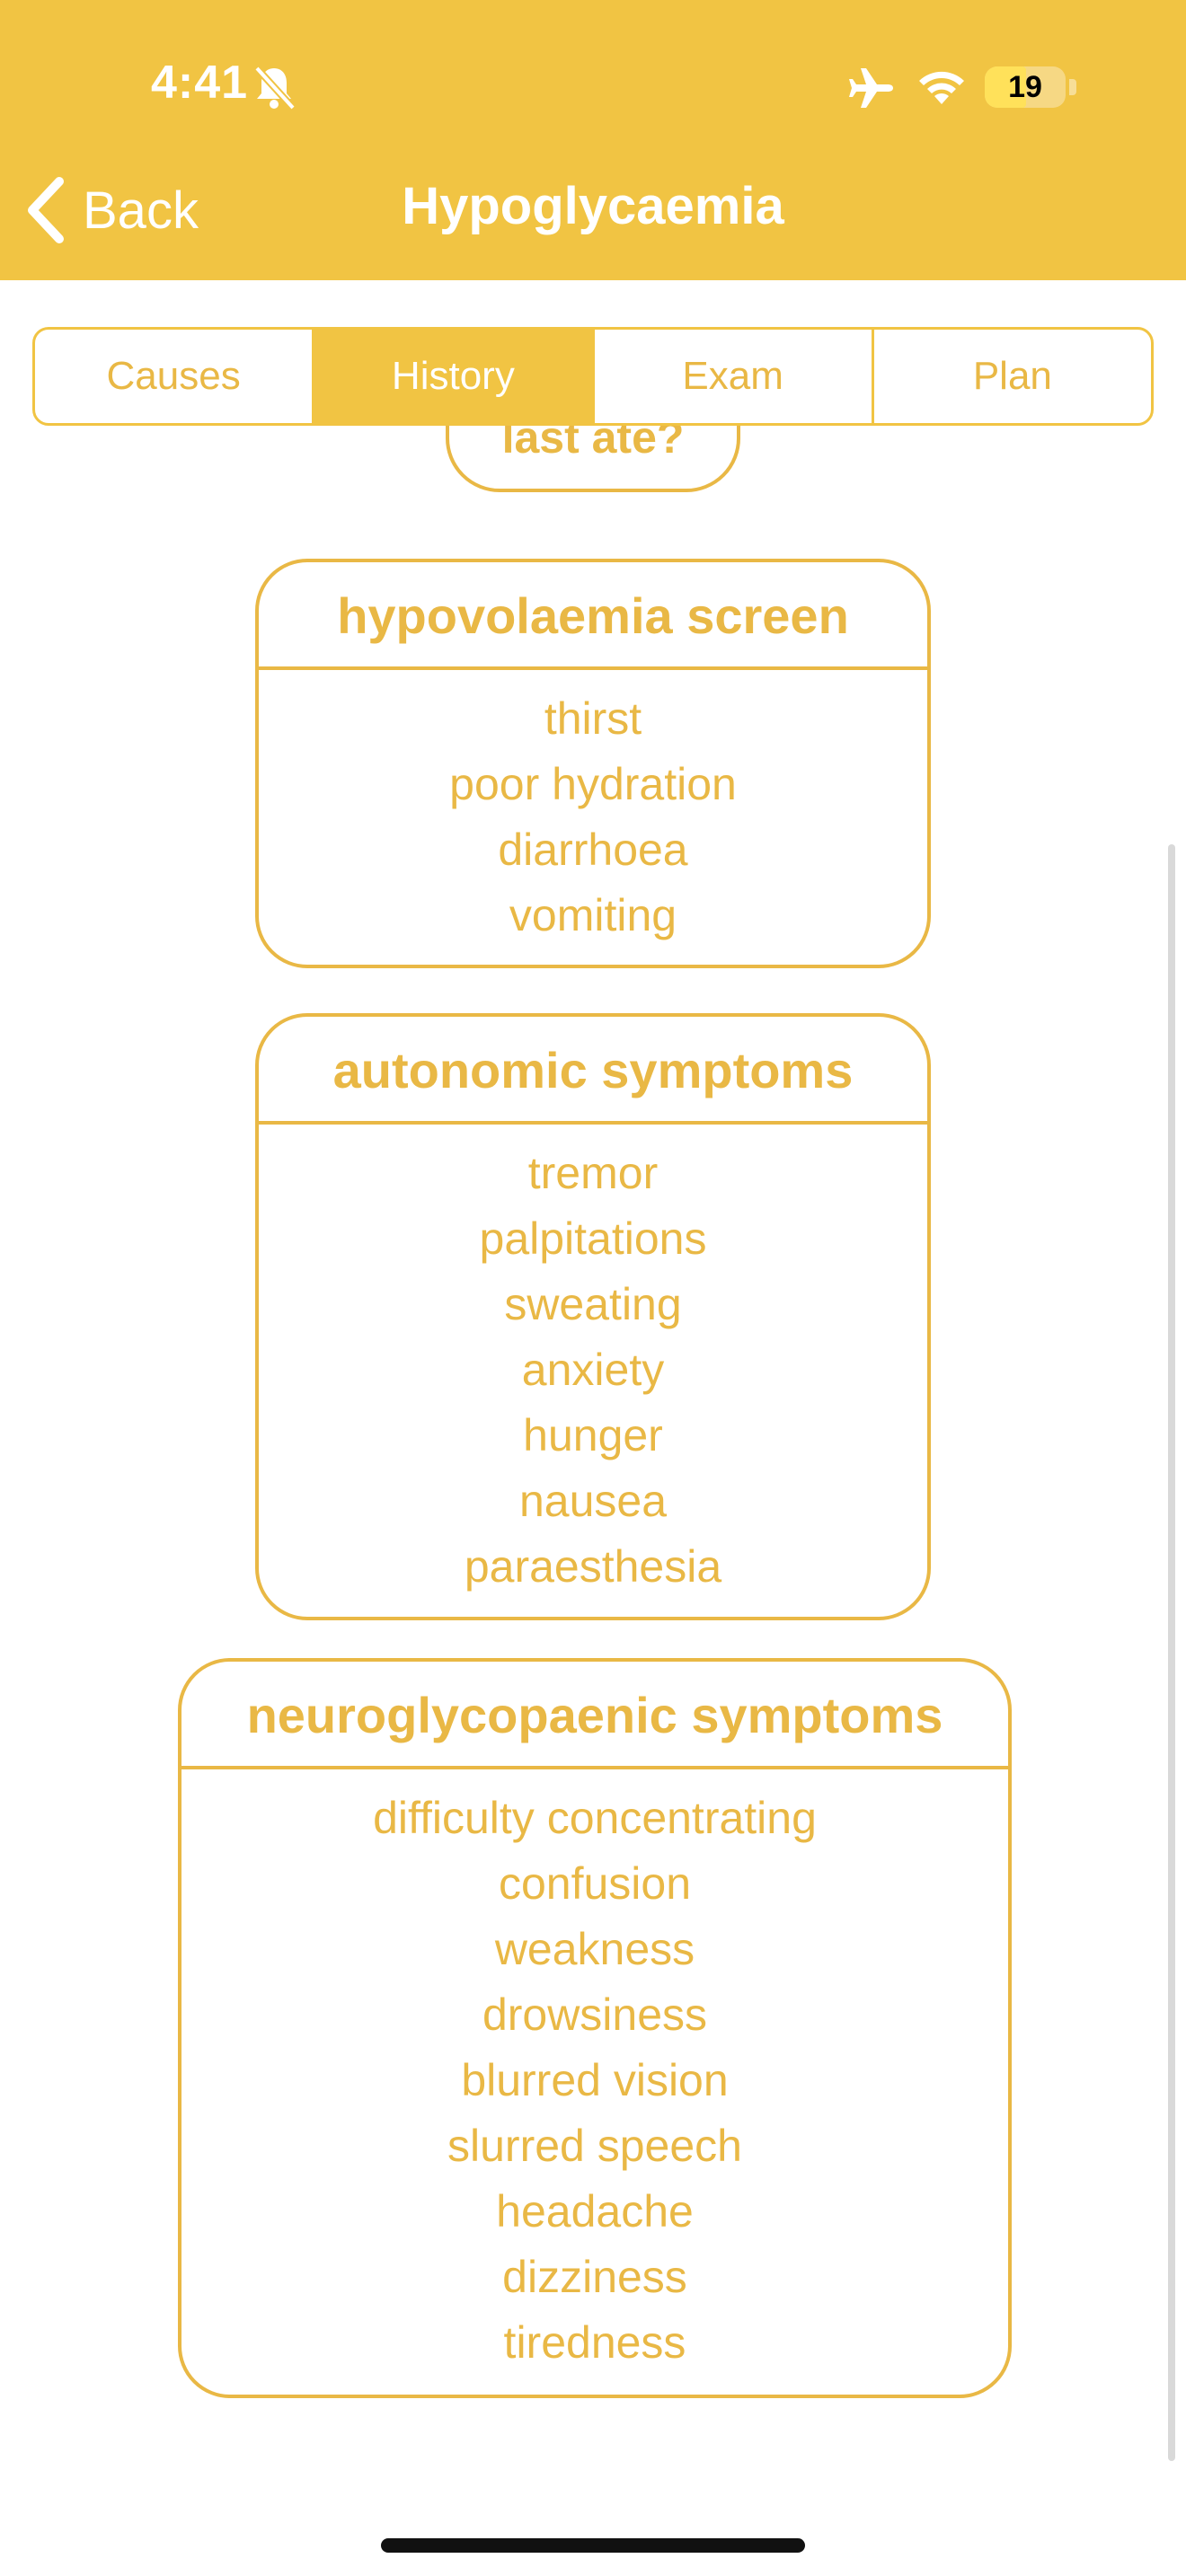  I want to click on battery-icon: 19, so click(1025, 87).